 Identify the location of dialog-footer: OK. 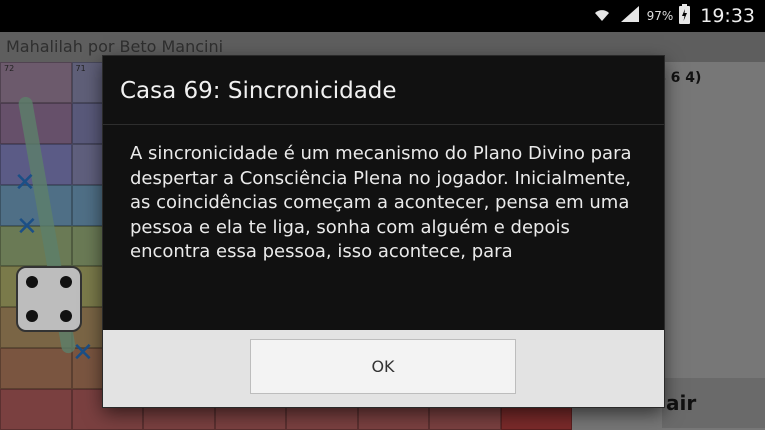
(383, 368).